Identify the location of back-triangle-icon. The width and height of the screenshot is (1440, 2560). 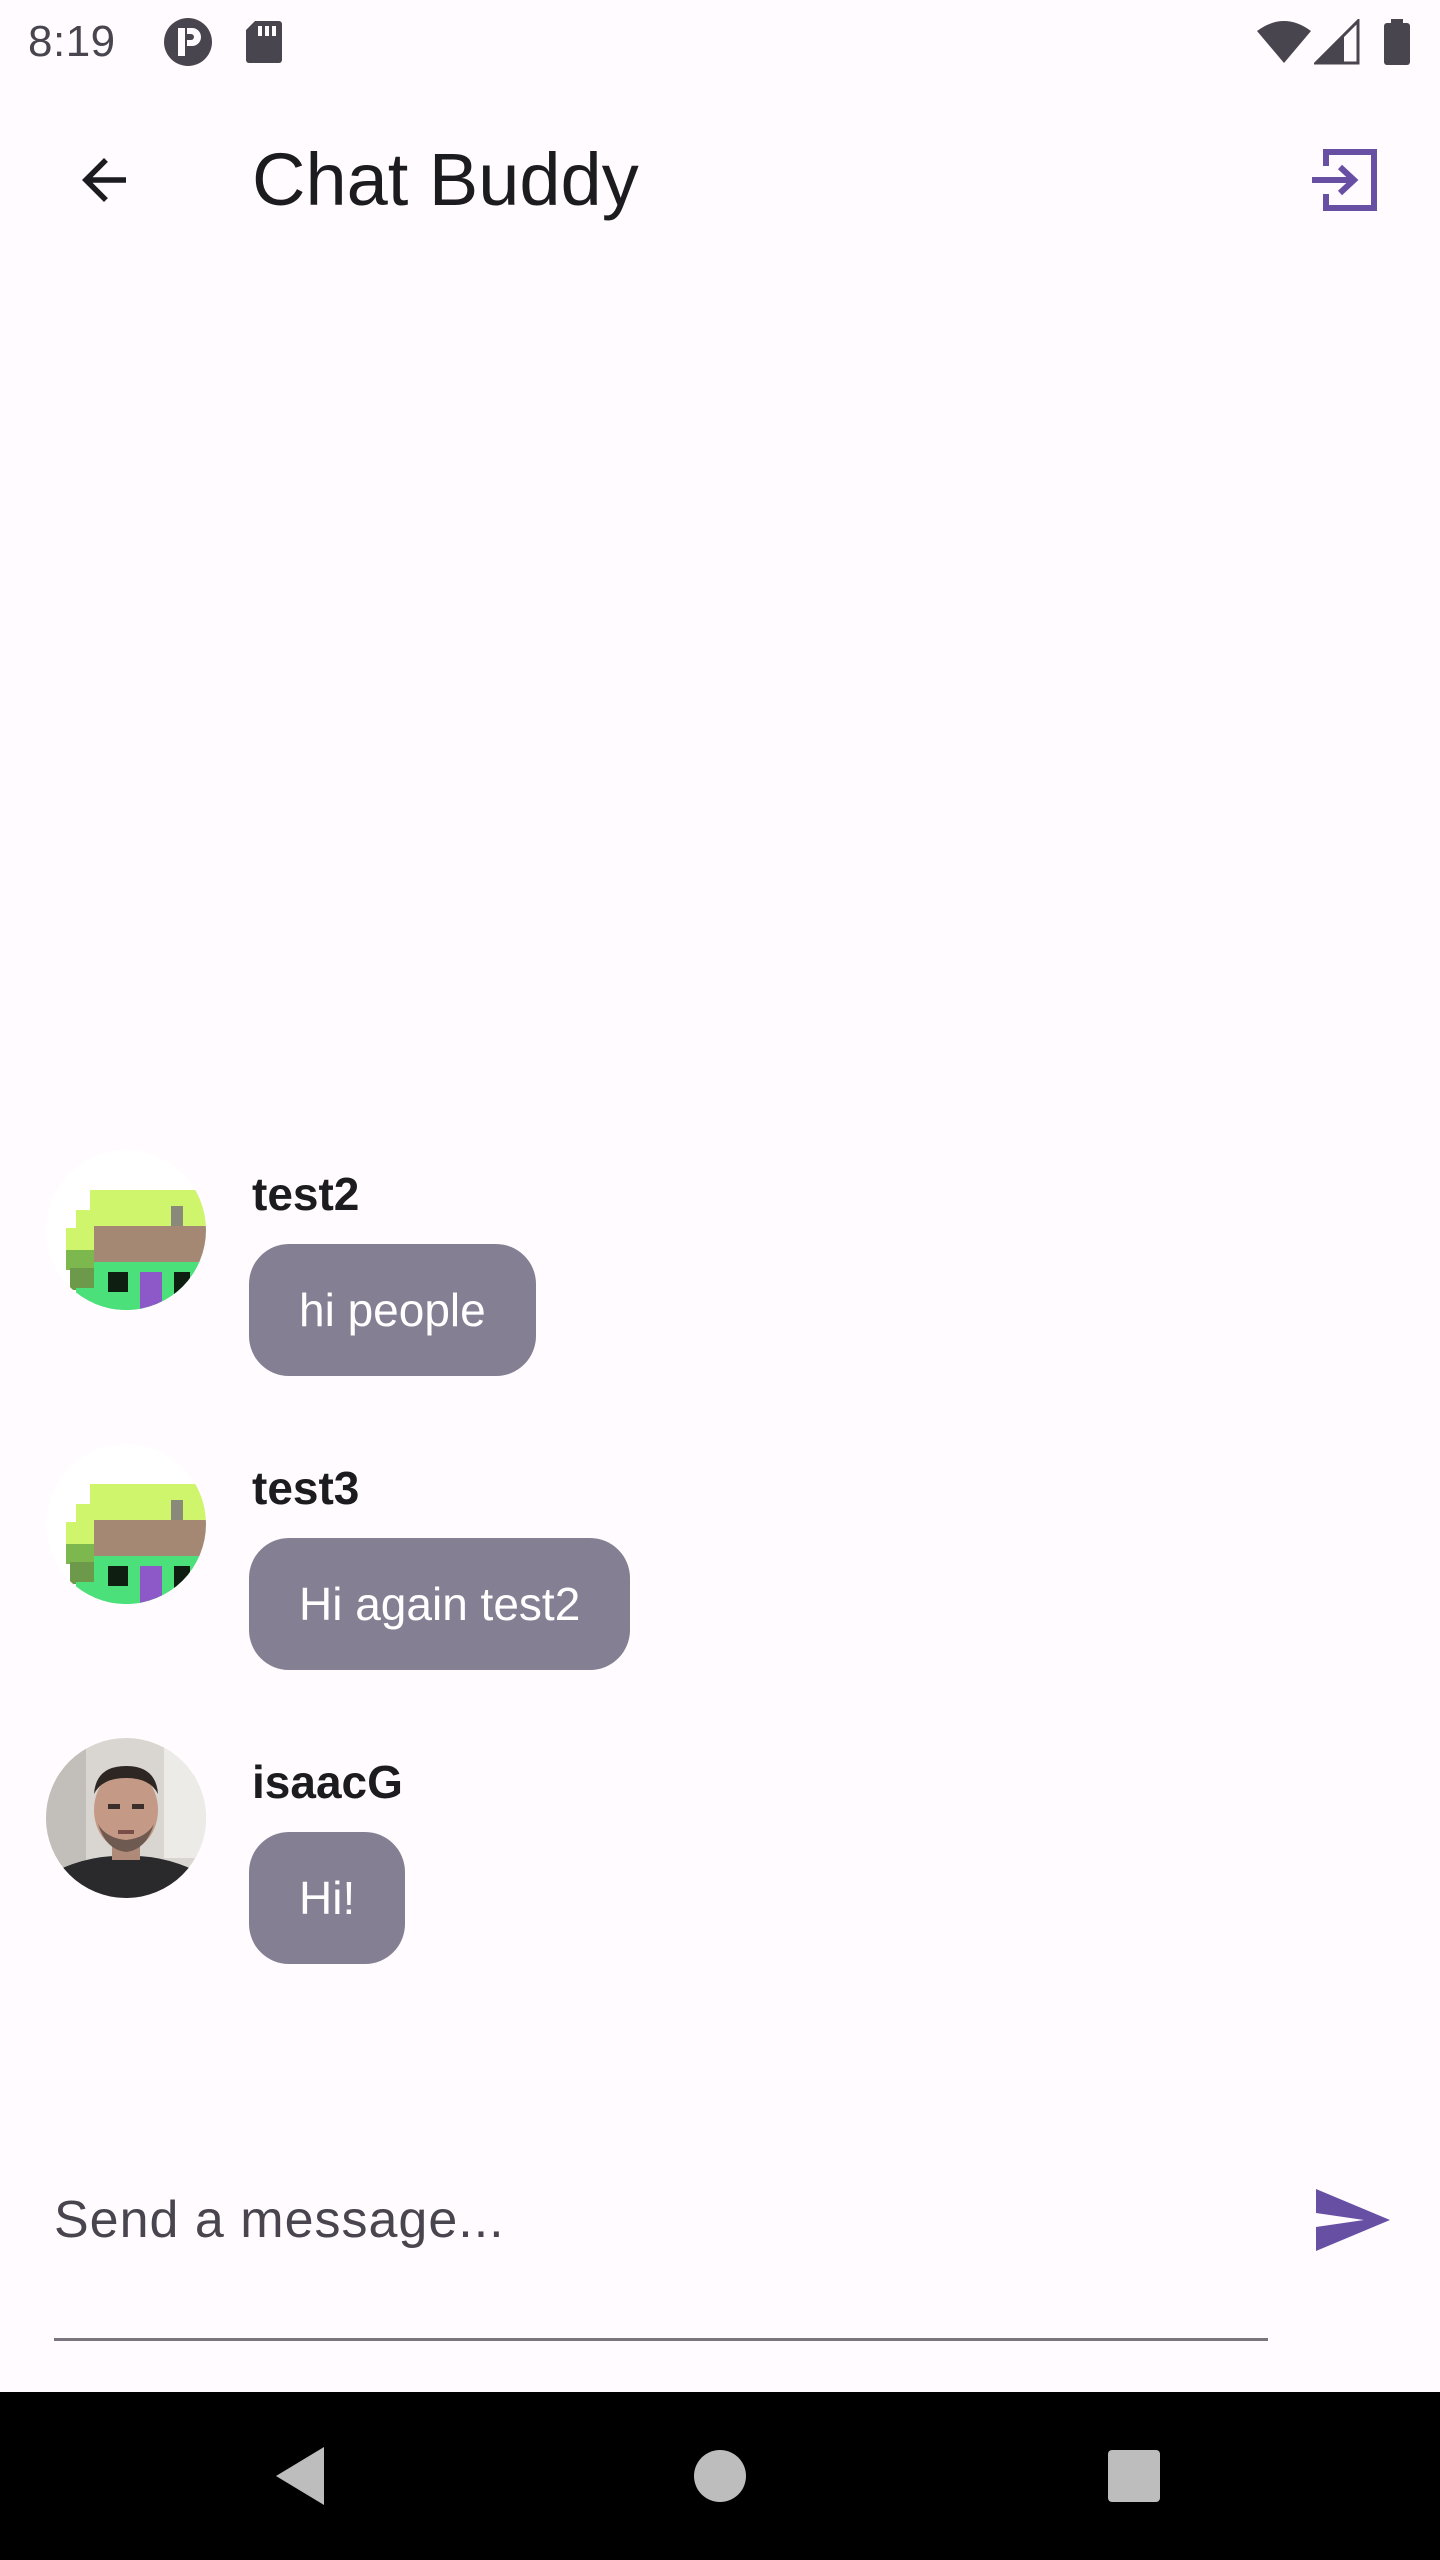
(300, 2476).